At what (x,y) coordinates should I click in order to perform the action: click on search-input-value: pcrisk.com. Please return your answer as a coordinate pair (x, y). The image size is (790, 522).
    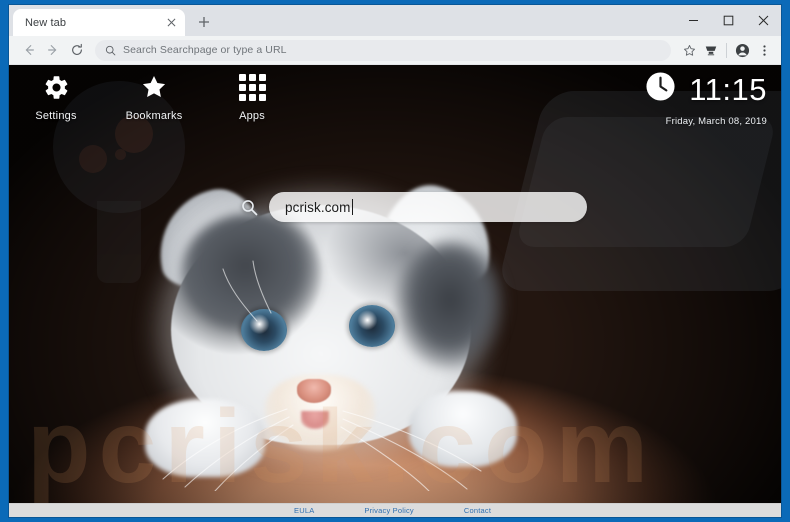
    Looking at the image, I should click on (318, 207).